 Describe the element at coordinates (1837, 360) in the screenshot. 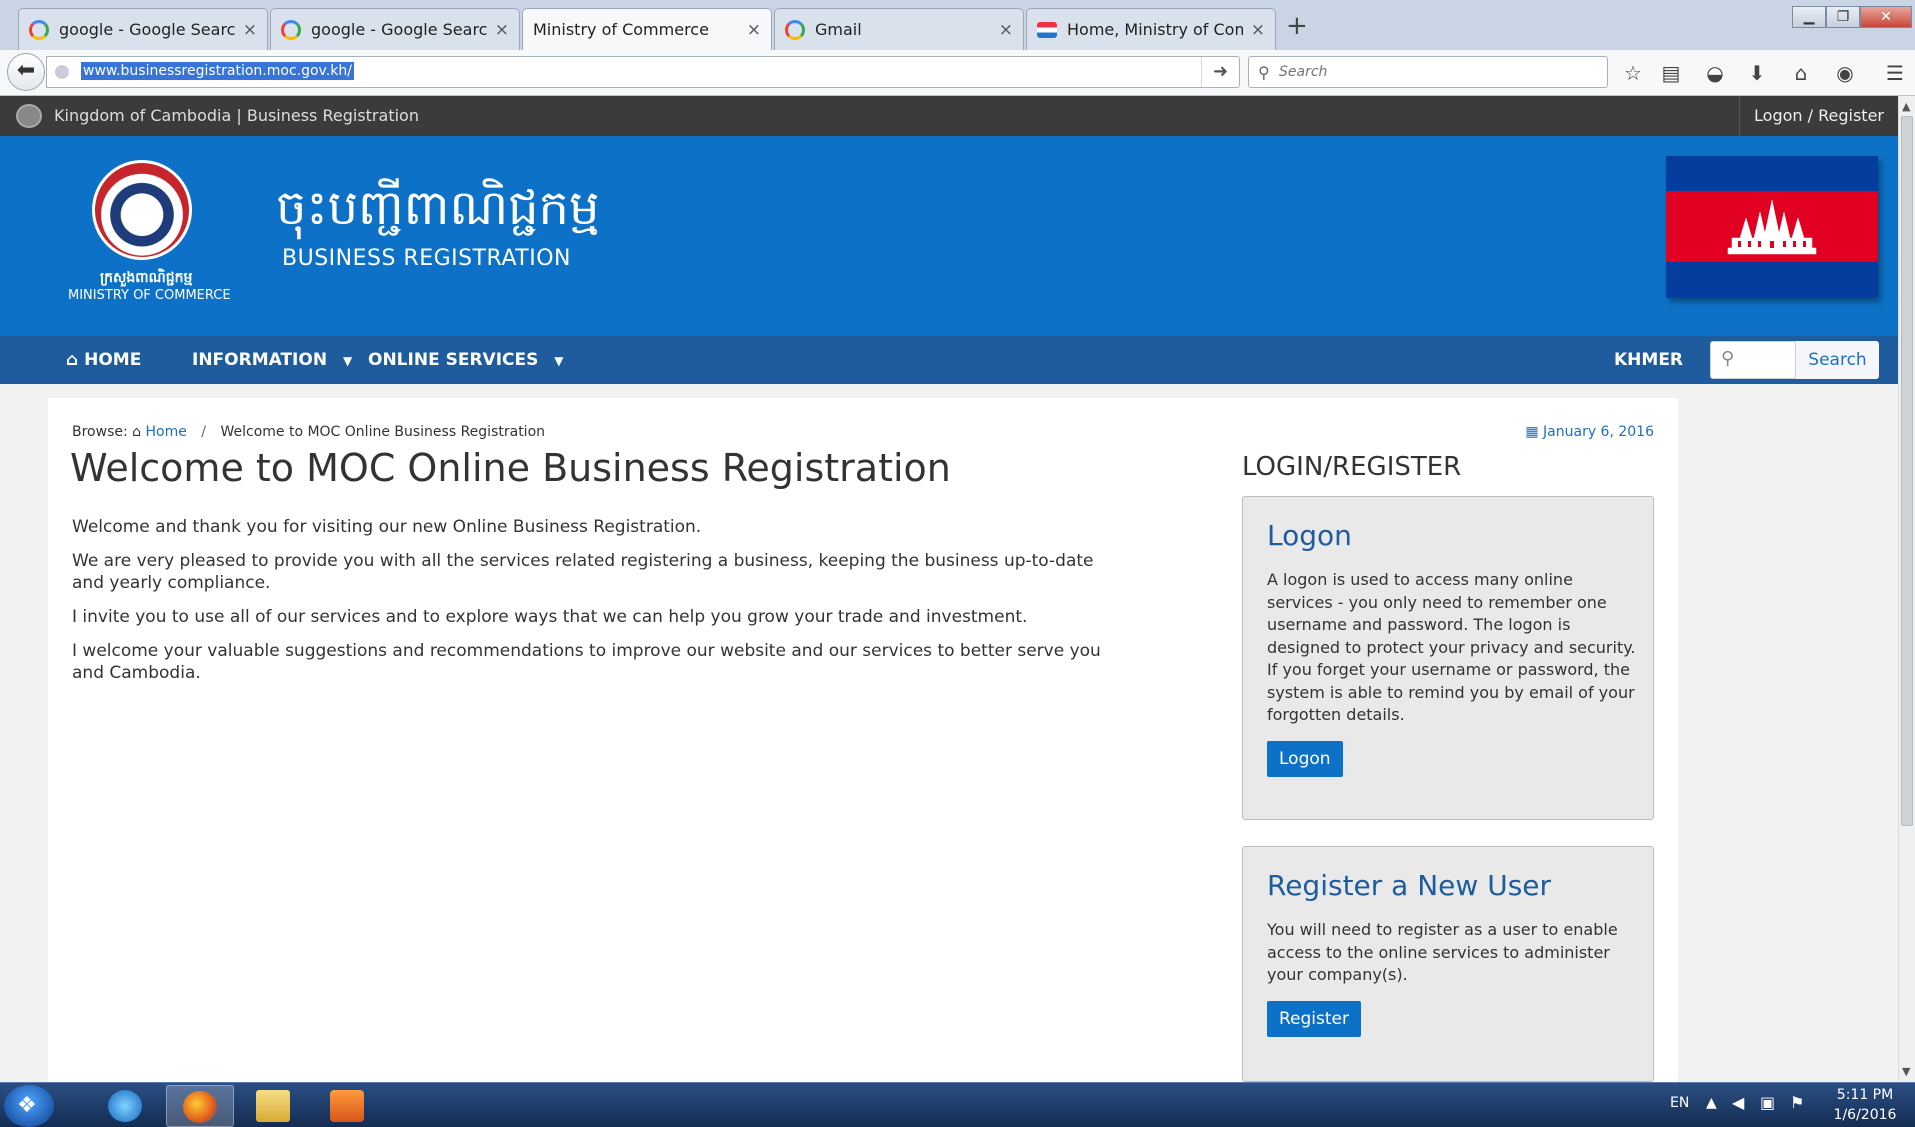

I see `site-search-button: Search` at that location.